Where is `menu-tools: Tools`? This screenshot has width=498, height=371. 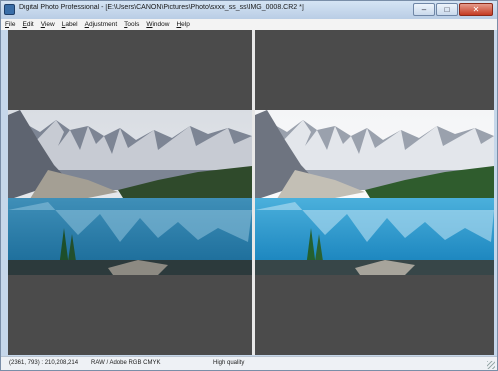 menu-tools: Tools is located at coordinates (131, 24).